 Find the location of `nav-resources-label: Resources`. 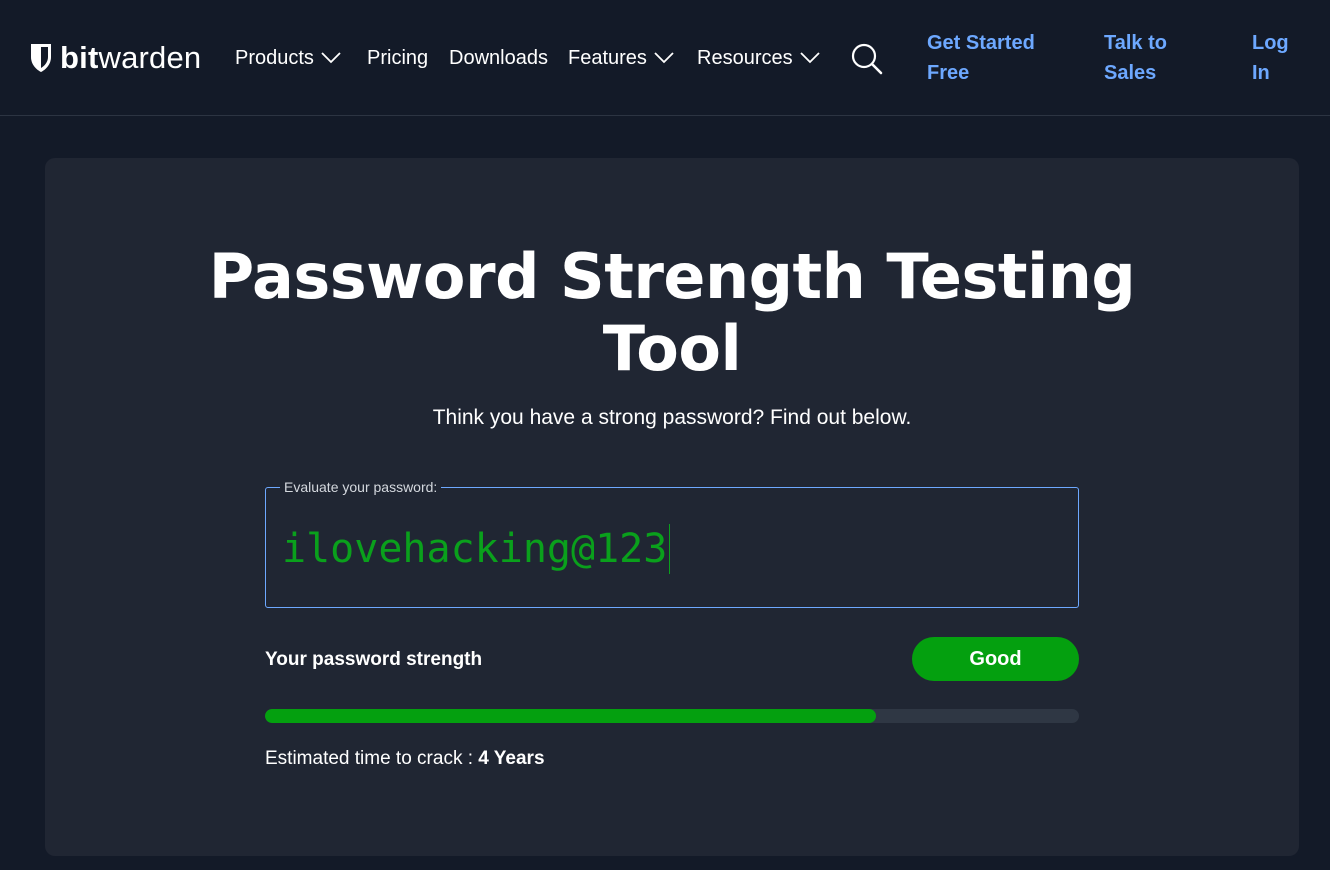

nav-resources-label: Resources is located at coordinates (745, 58).